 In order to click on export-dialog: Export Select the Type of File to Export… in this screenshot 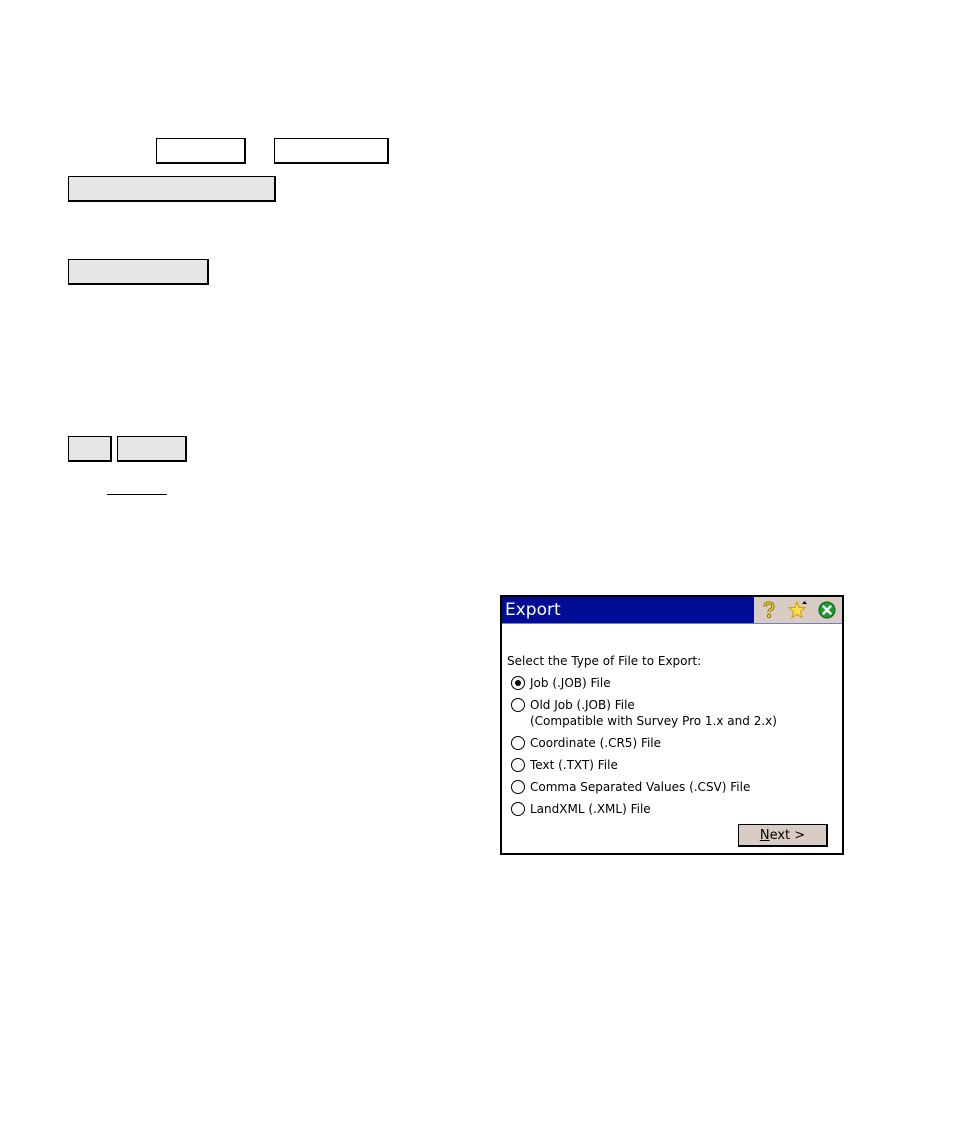, I will do `click(672, 725)`.